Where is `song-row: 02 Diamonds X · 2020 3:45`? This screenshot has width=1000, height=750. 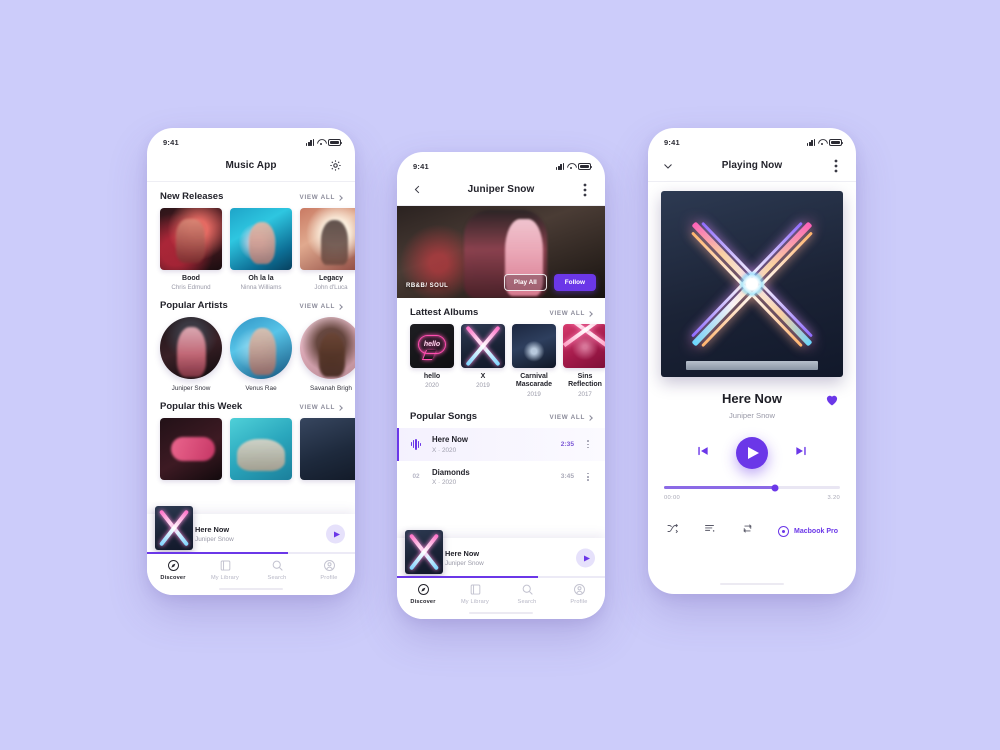
song-row: 02 Diamonds X · 2020 3:45 is located at coordinates (501, 477).